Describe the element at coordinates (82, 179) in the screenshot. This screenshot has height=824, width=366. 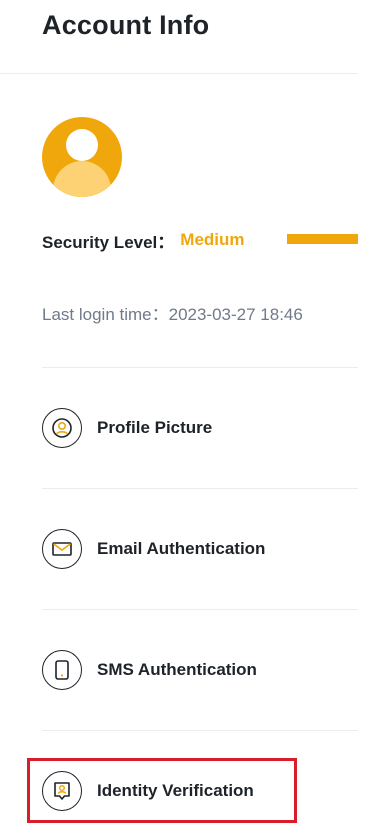
I see `avatar-body` at that location.